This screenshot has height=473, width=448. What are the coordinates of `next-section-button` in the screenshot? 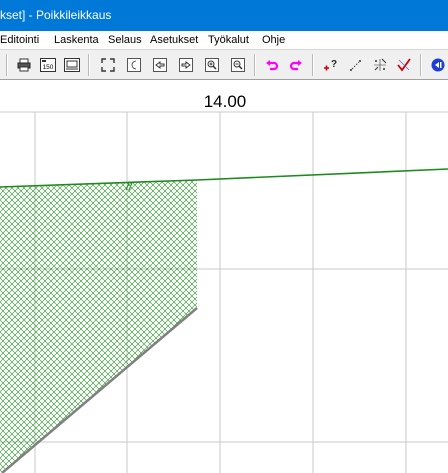 It's located at (186, 65).